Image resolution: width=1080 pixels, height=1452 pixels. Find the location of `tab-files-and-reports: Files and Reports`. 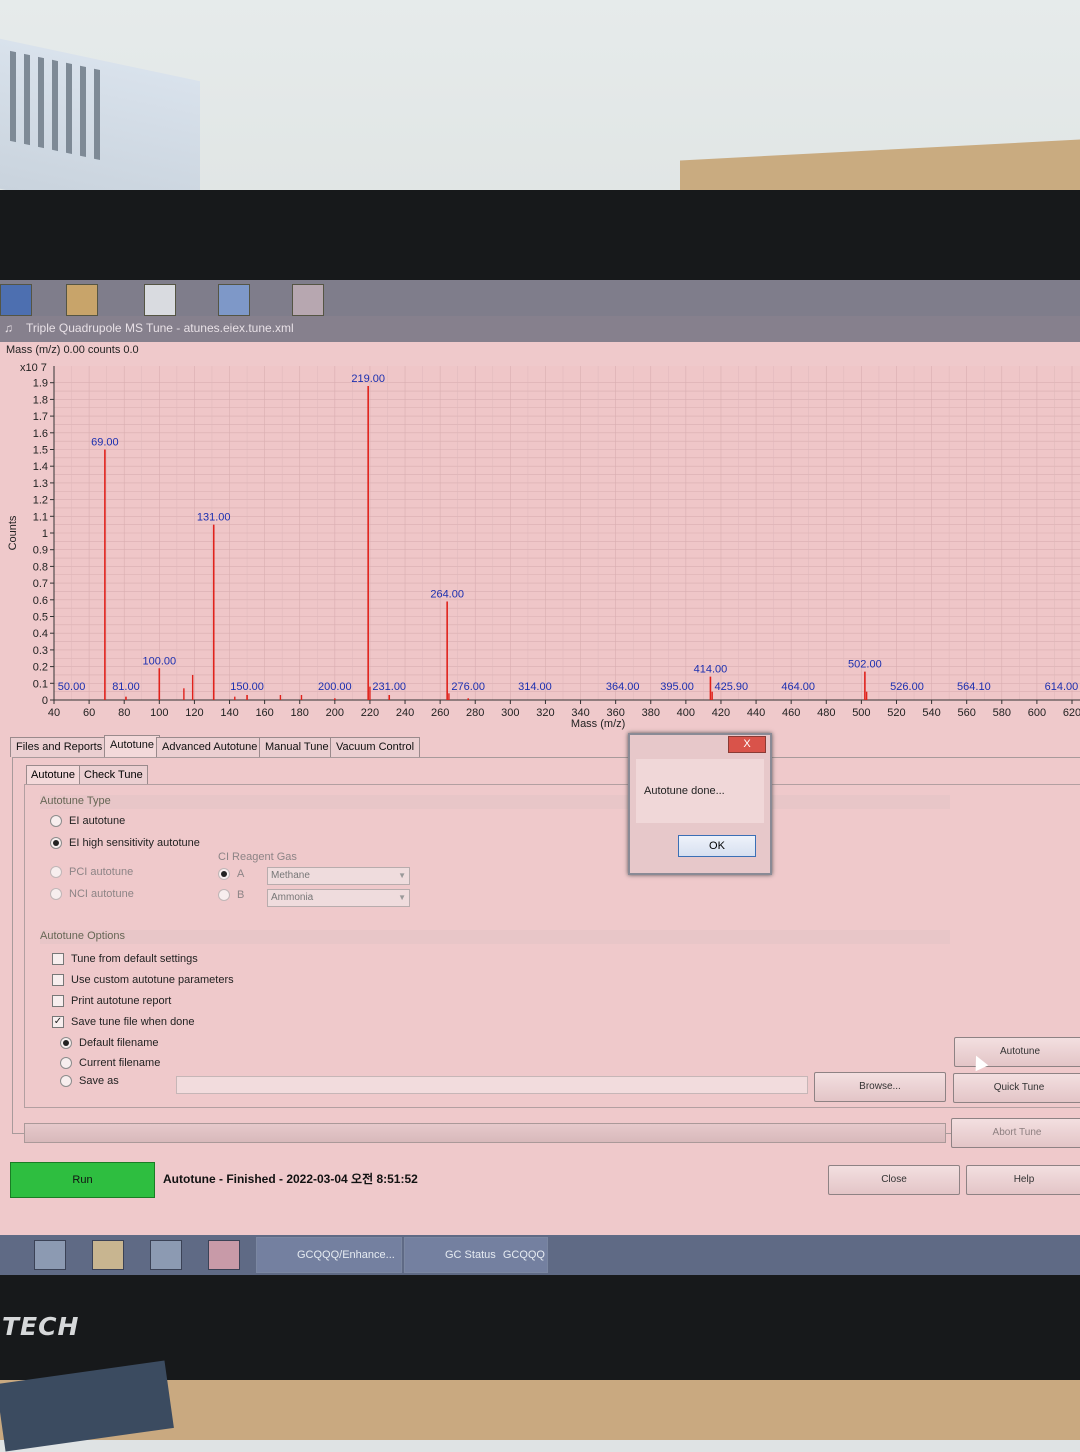

tab-files-and-reports: Files and Reports is located at coordinates (59, 747).